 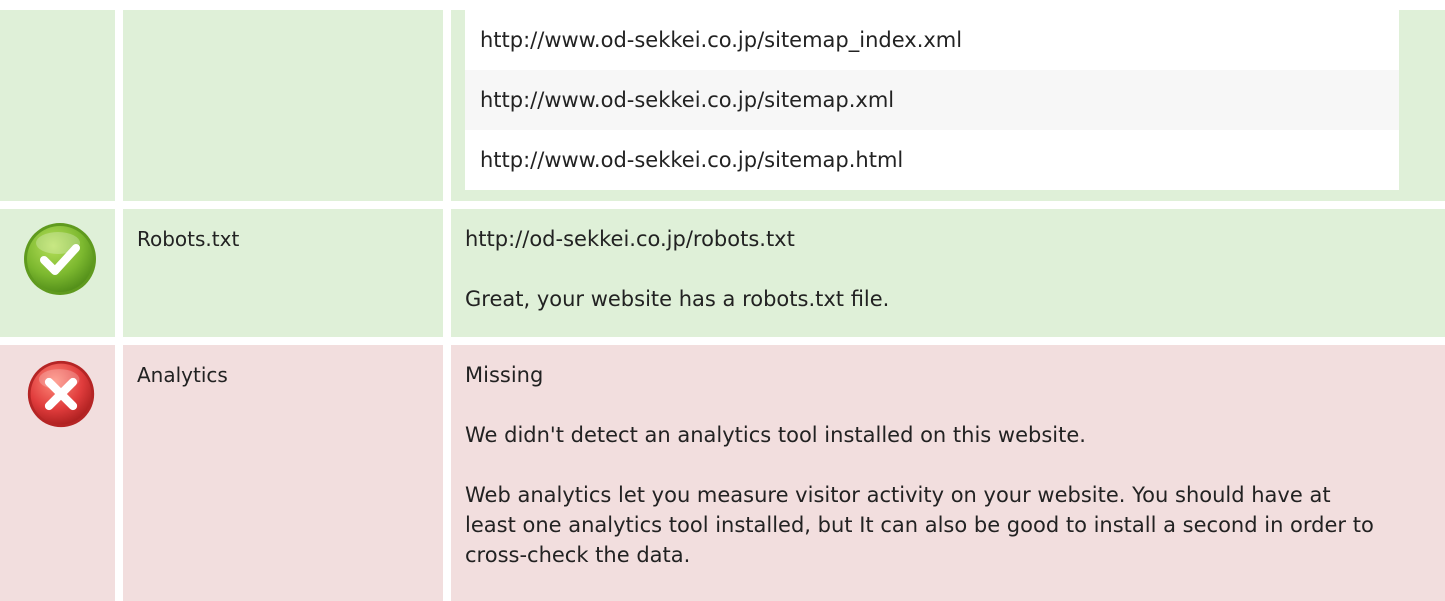 What do you see at coordinates (57, 105) in the screenshot?
I see `sitemaps-icon-cell` at bounding box center [57, 105].